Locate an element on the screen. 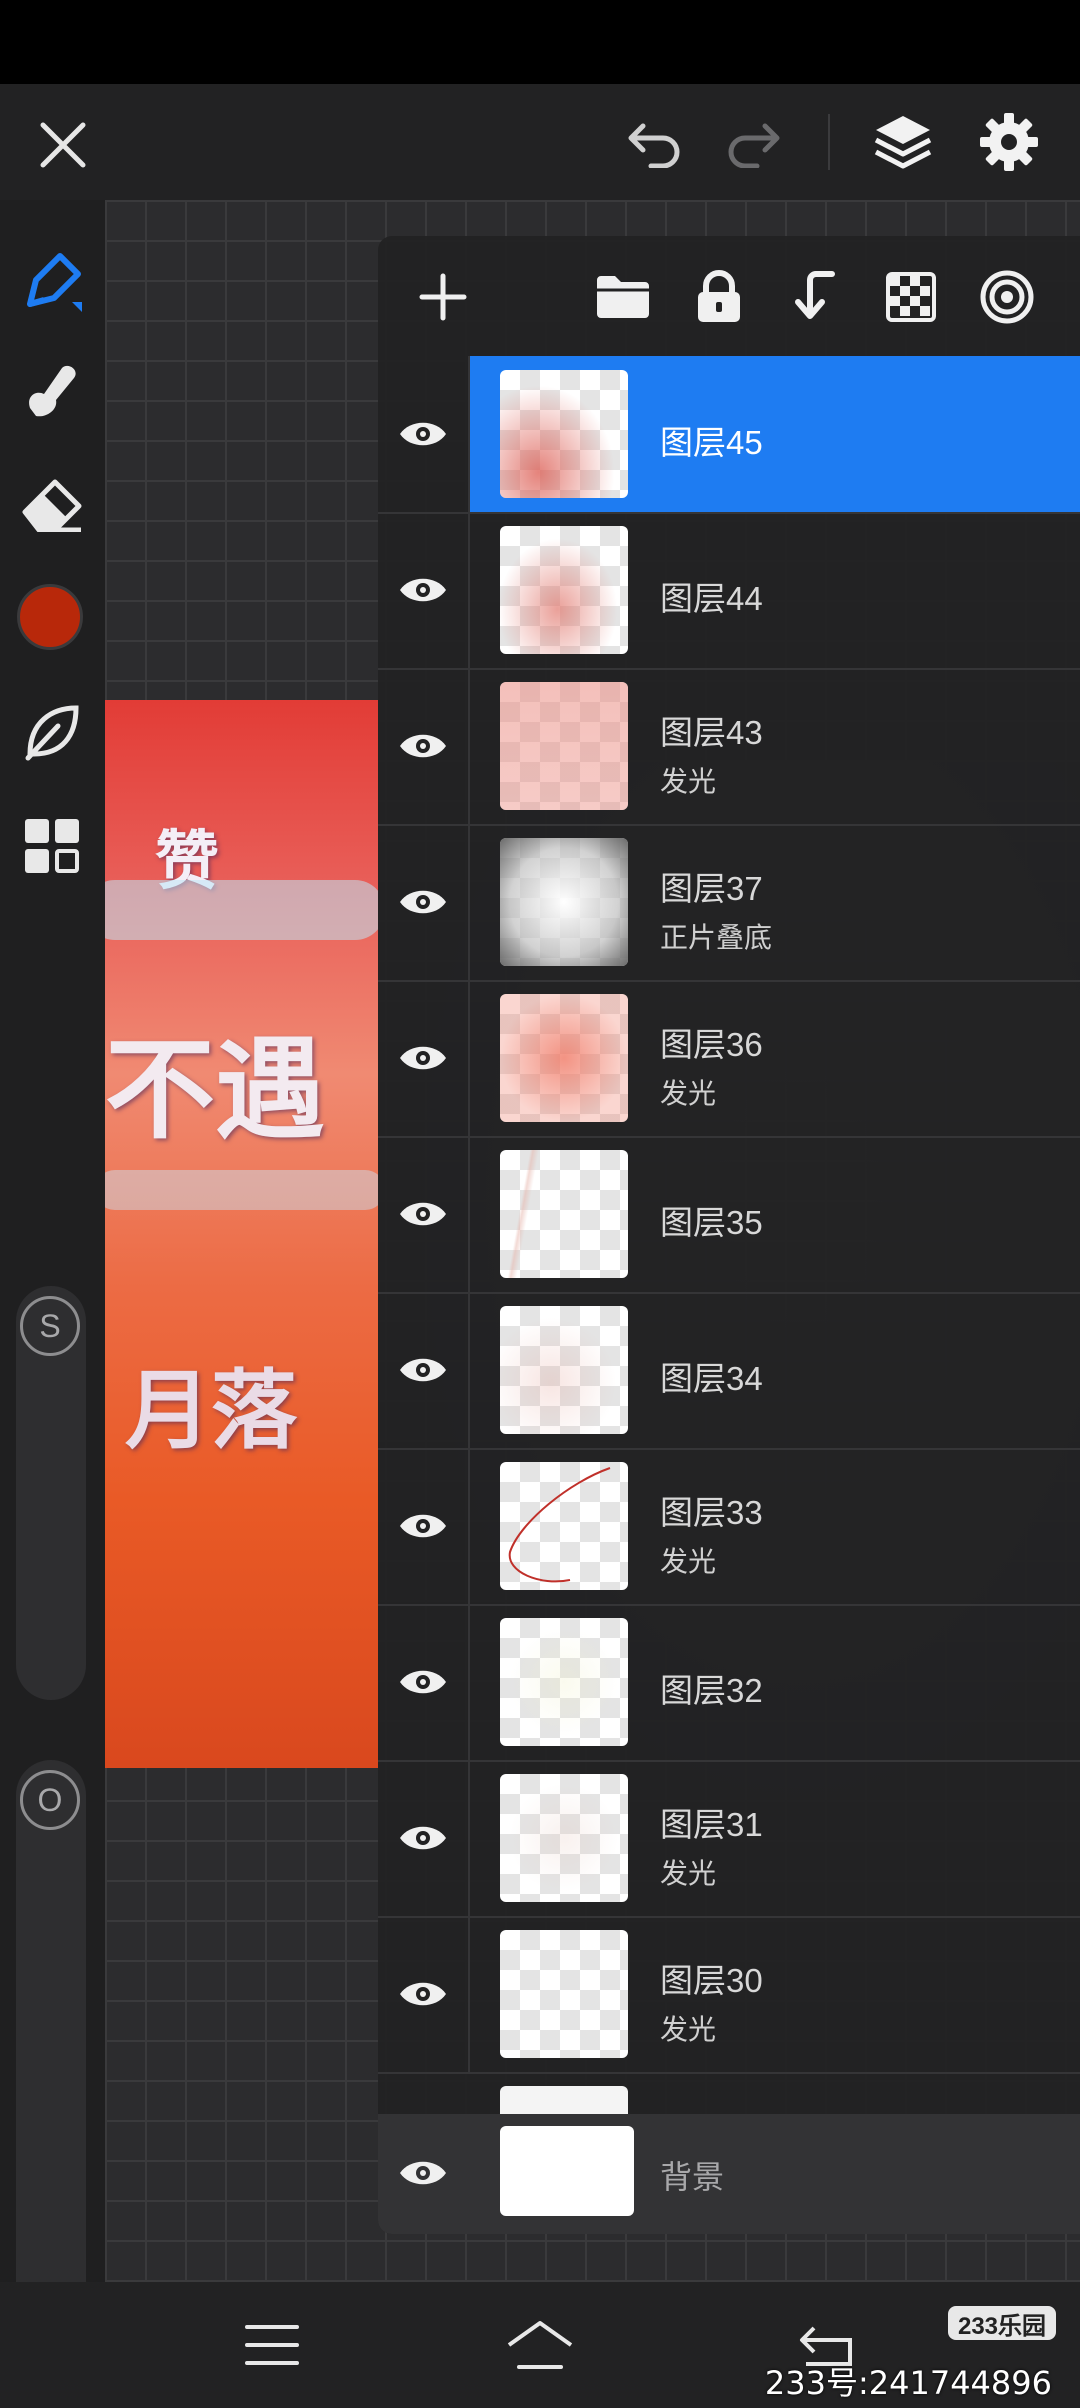  smudge-icon is located at coordinates (52, 390).